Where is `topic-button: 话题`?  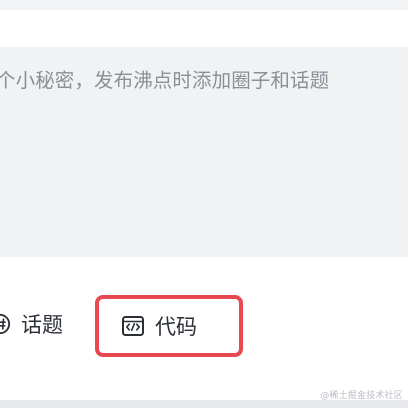 topic-button: 话题 is located at coordinates (31, 324).